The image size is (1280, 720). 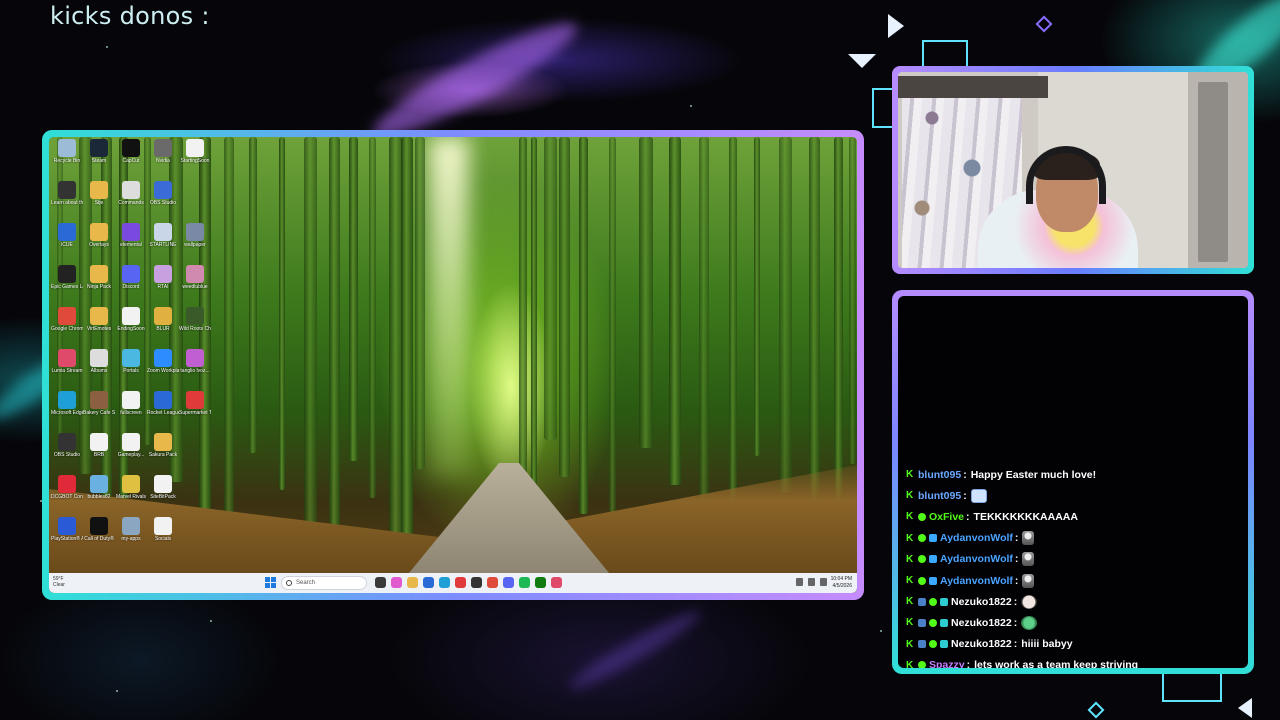 What do you see at coordinates (476, 582) in the screenshot?
I see `obs-icon` at bounding box center [476, 582].